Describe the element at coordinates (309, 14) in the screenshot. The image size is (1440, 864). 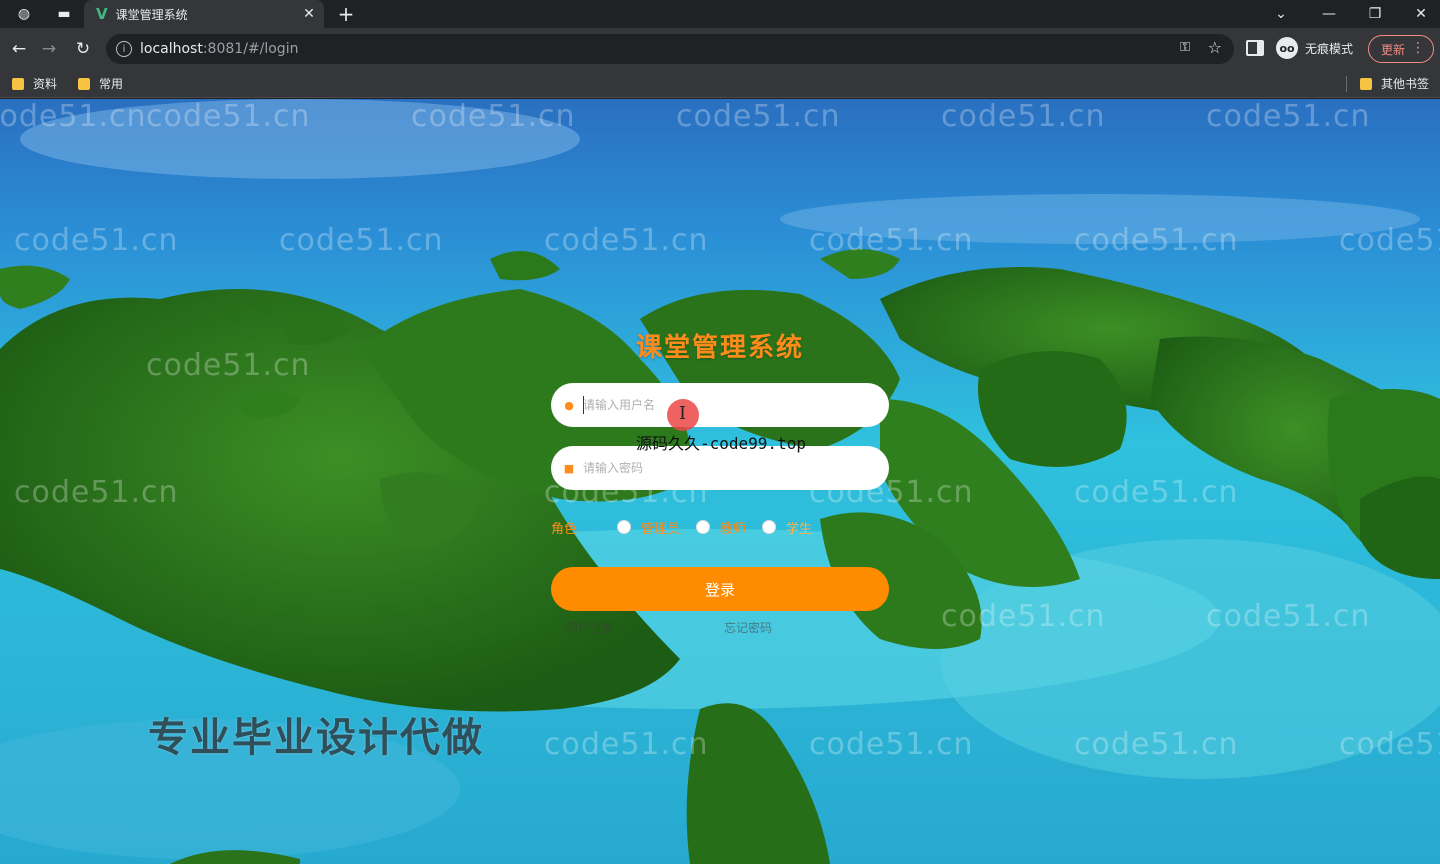
I see `tab-close-icon: ✕` at that location.